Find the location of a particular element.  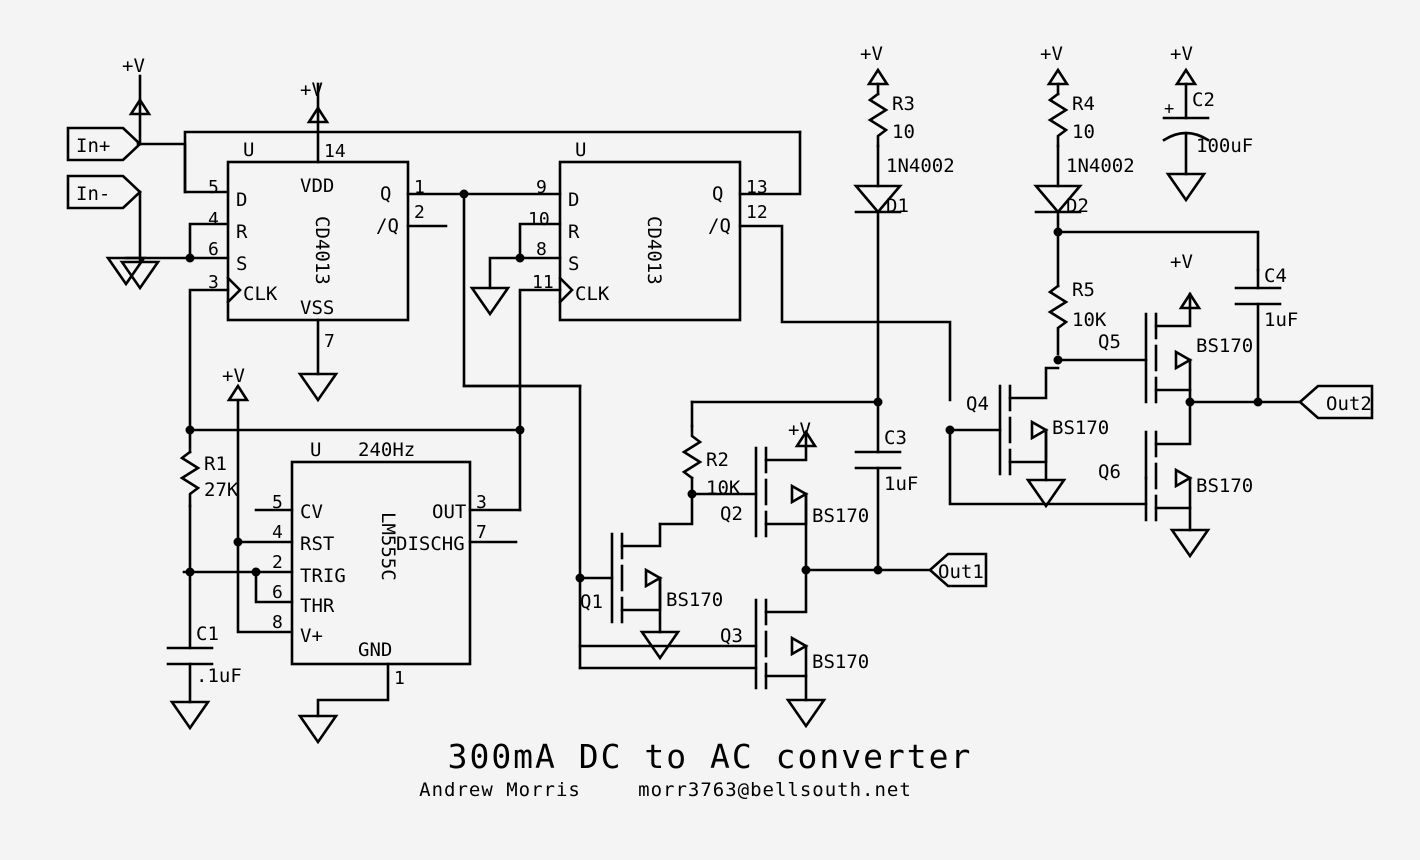

wire-u2-clk is located at coordinates (540, 360).